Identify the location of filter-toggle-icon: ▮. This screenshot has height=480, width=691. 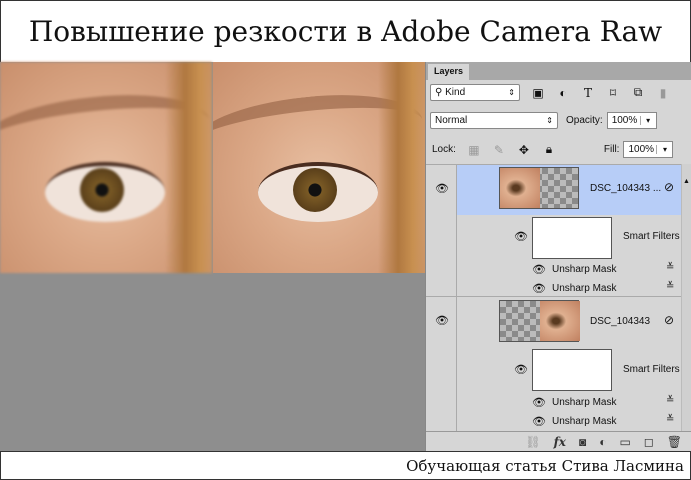
(663, 93).